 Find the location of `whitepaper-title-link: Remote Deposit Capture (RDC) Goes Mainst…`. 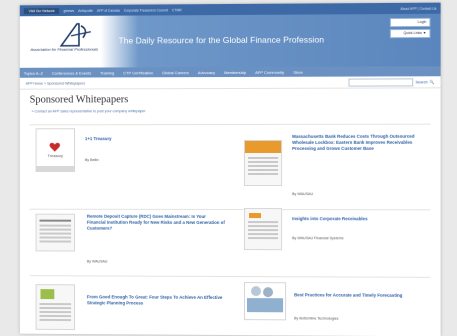

whitepaper-title-link: Remote Deposit Capture (RDC) Goes Mainst… is located at coordinates (156, 223).